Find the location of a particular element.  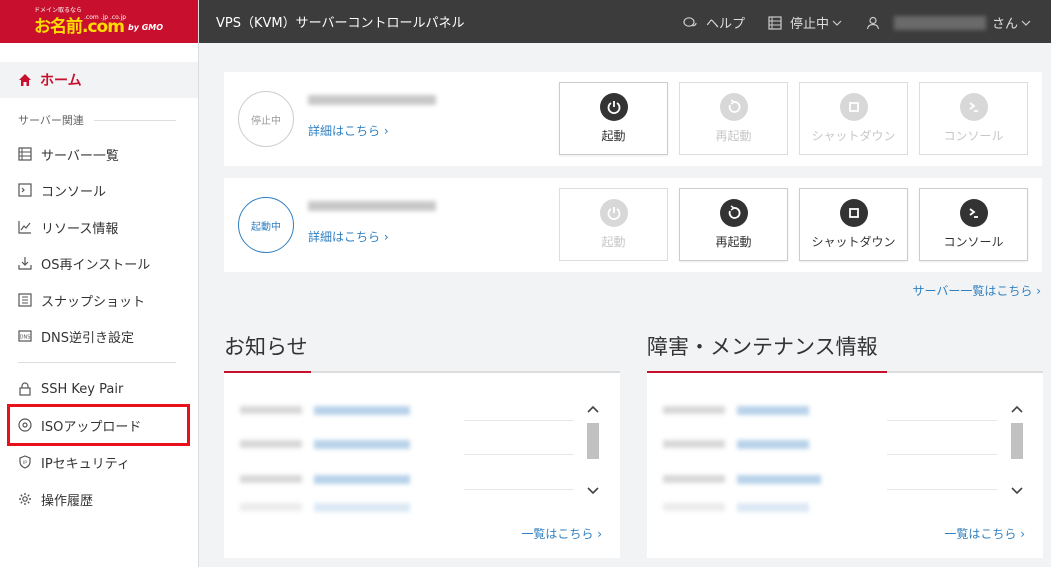

news-panel: 一覧はこちら › is located at coordinates (422, 465).